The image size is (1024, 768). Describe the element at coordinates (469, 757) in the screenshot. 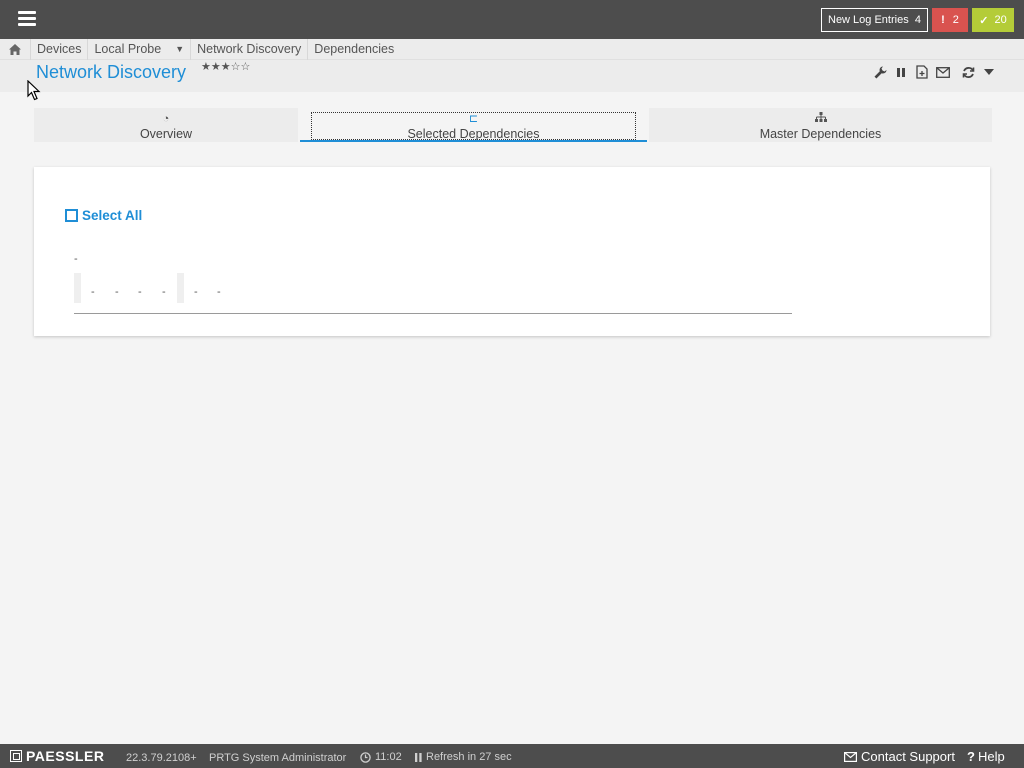

I see `refresh-text: Refresh in 27 sec` at that location.